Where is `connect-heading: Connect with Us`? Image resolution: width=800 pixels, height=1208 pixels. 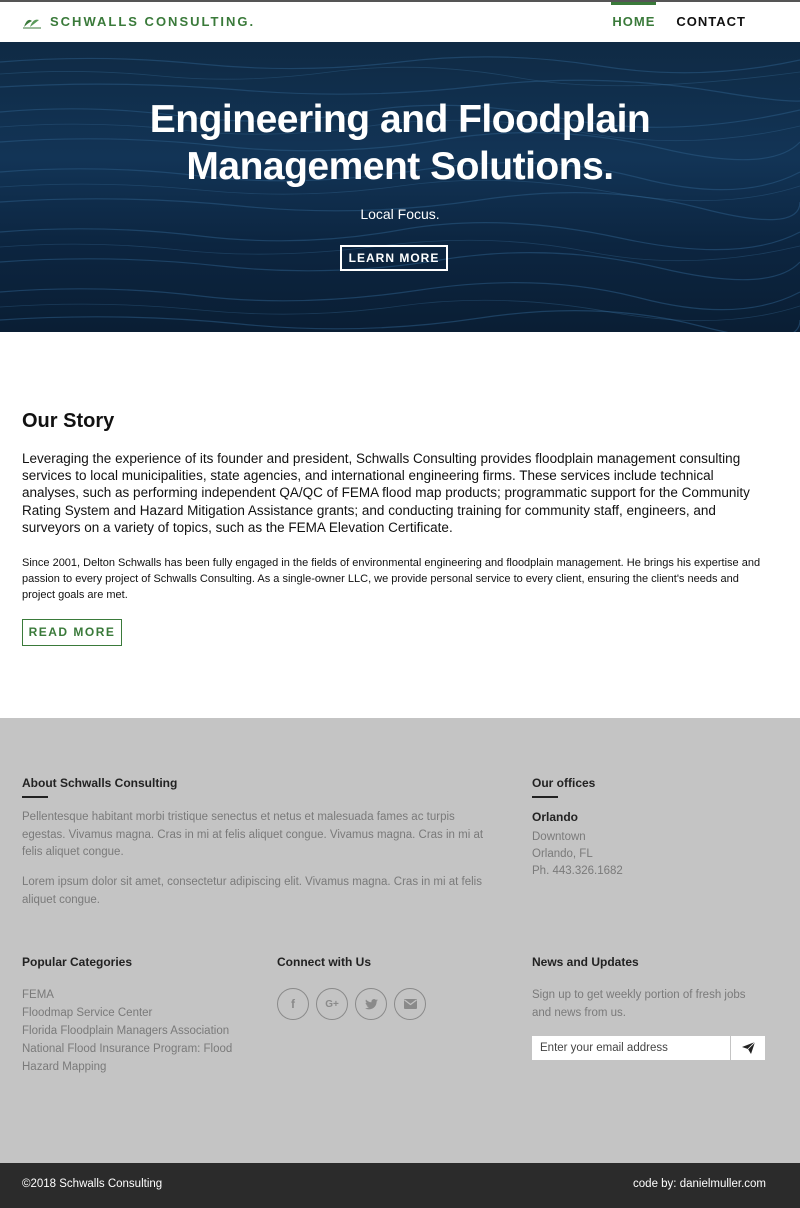 connect-heading: Connect with Us is located at coordinates (324, 962).